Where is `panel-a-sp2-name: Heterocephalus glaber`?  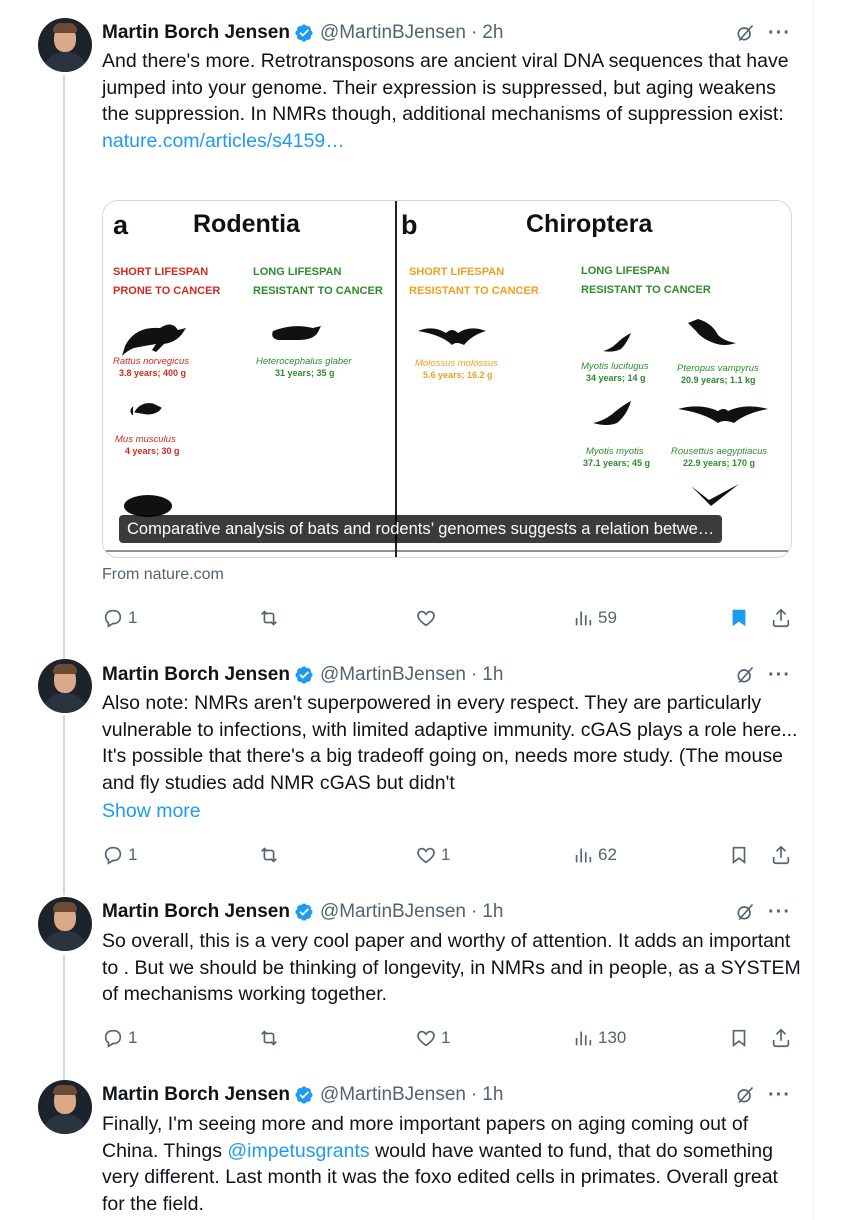
panel-a-sp2-name: Heterocephalus glaber is located at coordinates (304, 361).